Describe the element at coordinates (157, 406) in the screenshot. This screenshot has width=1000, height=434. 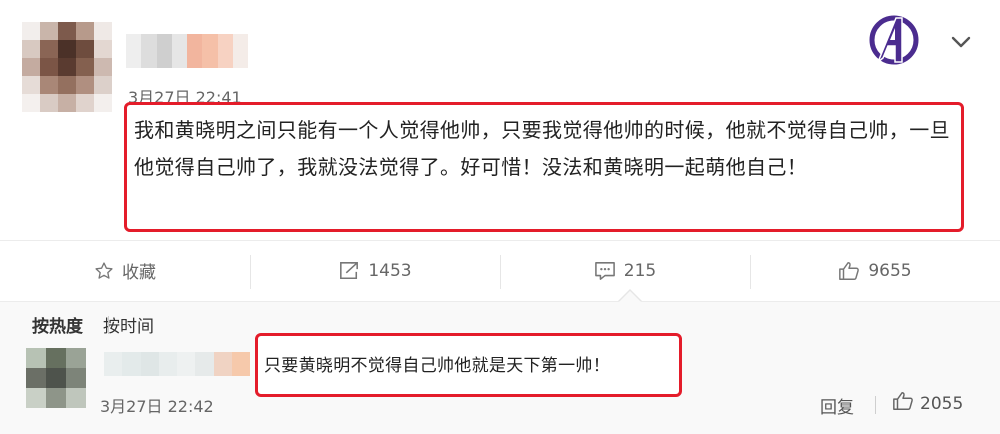
I see `comment-timestamp: 3月27日 22:42` at that location.